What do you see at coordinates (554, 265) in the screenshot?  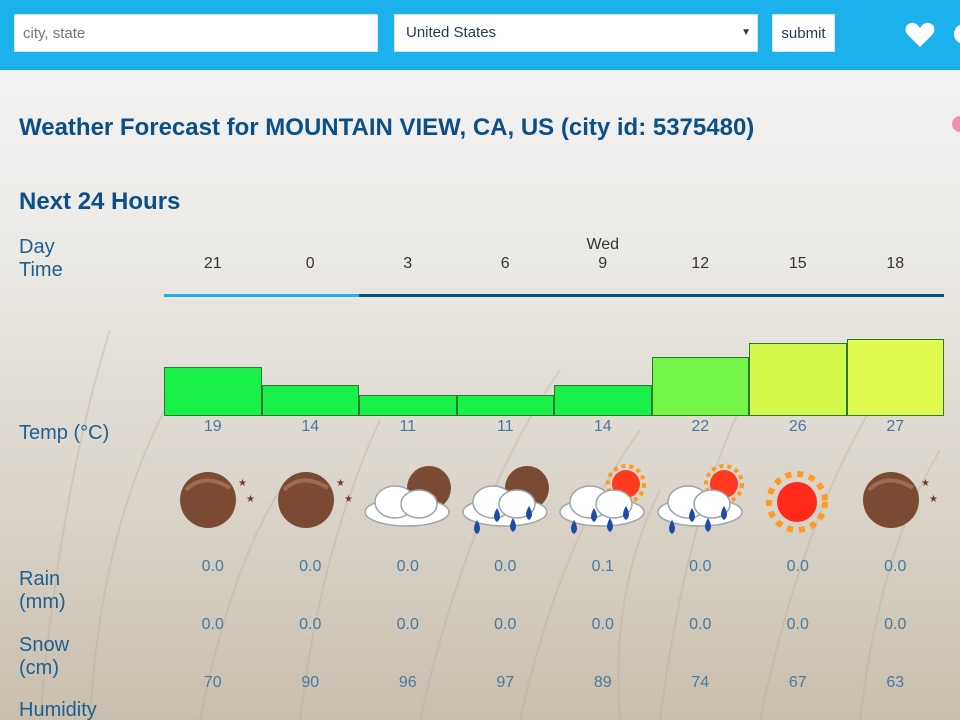 I see `time-row: 21 0 3 6 9 12 15 18` at bounding box center [554, 265].